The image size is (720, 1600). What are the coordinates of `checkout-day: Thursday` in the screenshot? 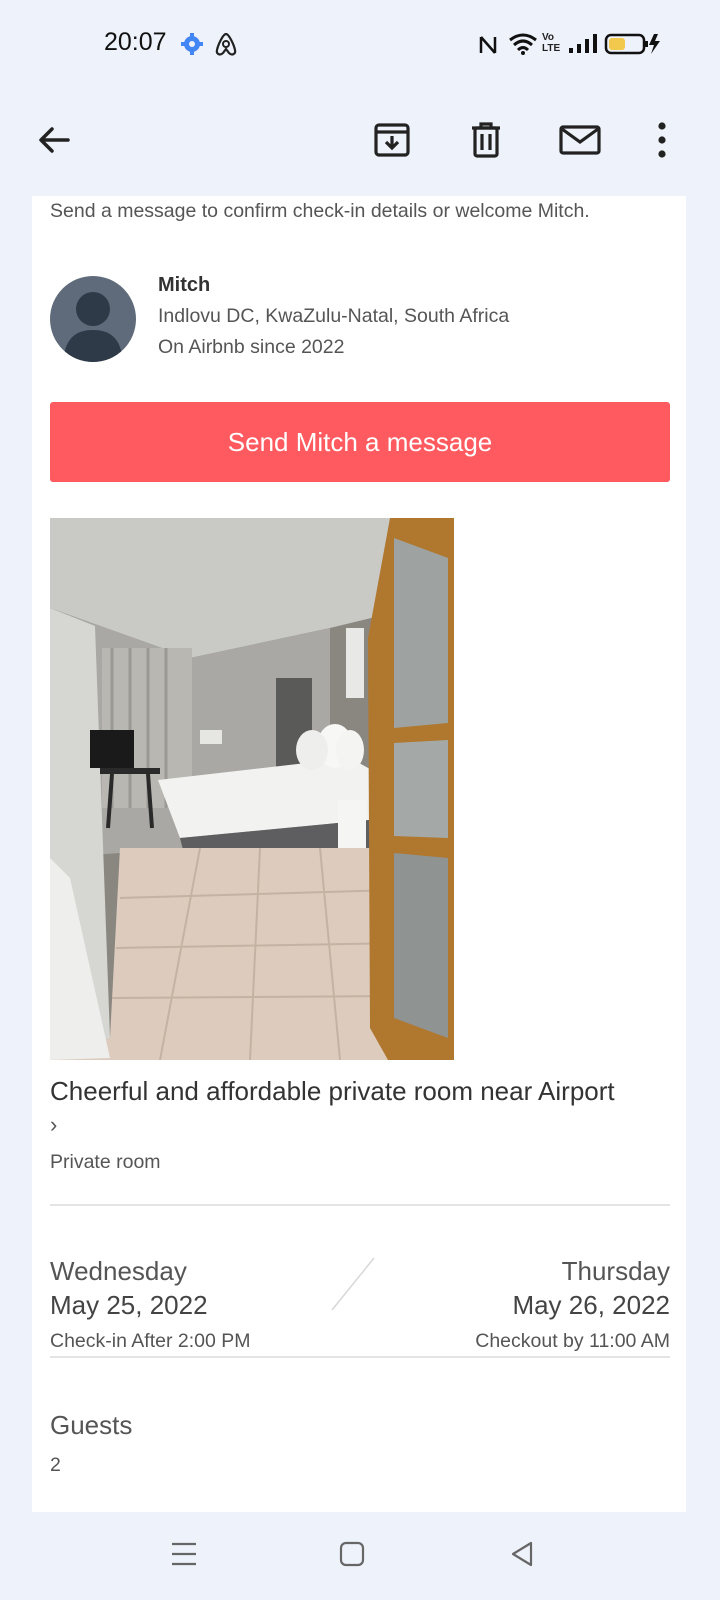 It's located at (615, 1271).